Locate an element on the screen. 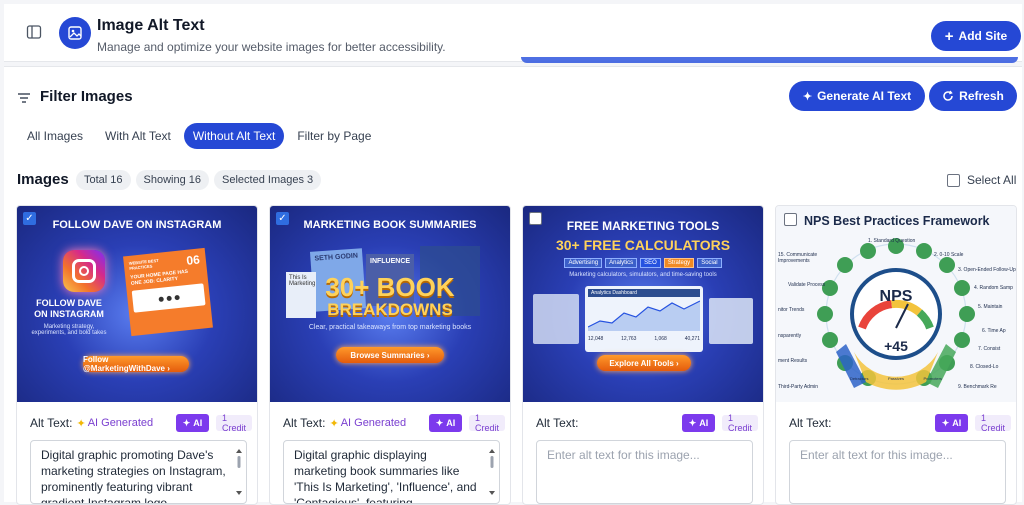  thumb-big-heading: 30+ FREE CALCULATORS is located at coordinates (643, 245).